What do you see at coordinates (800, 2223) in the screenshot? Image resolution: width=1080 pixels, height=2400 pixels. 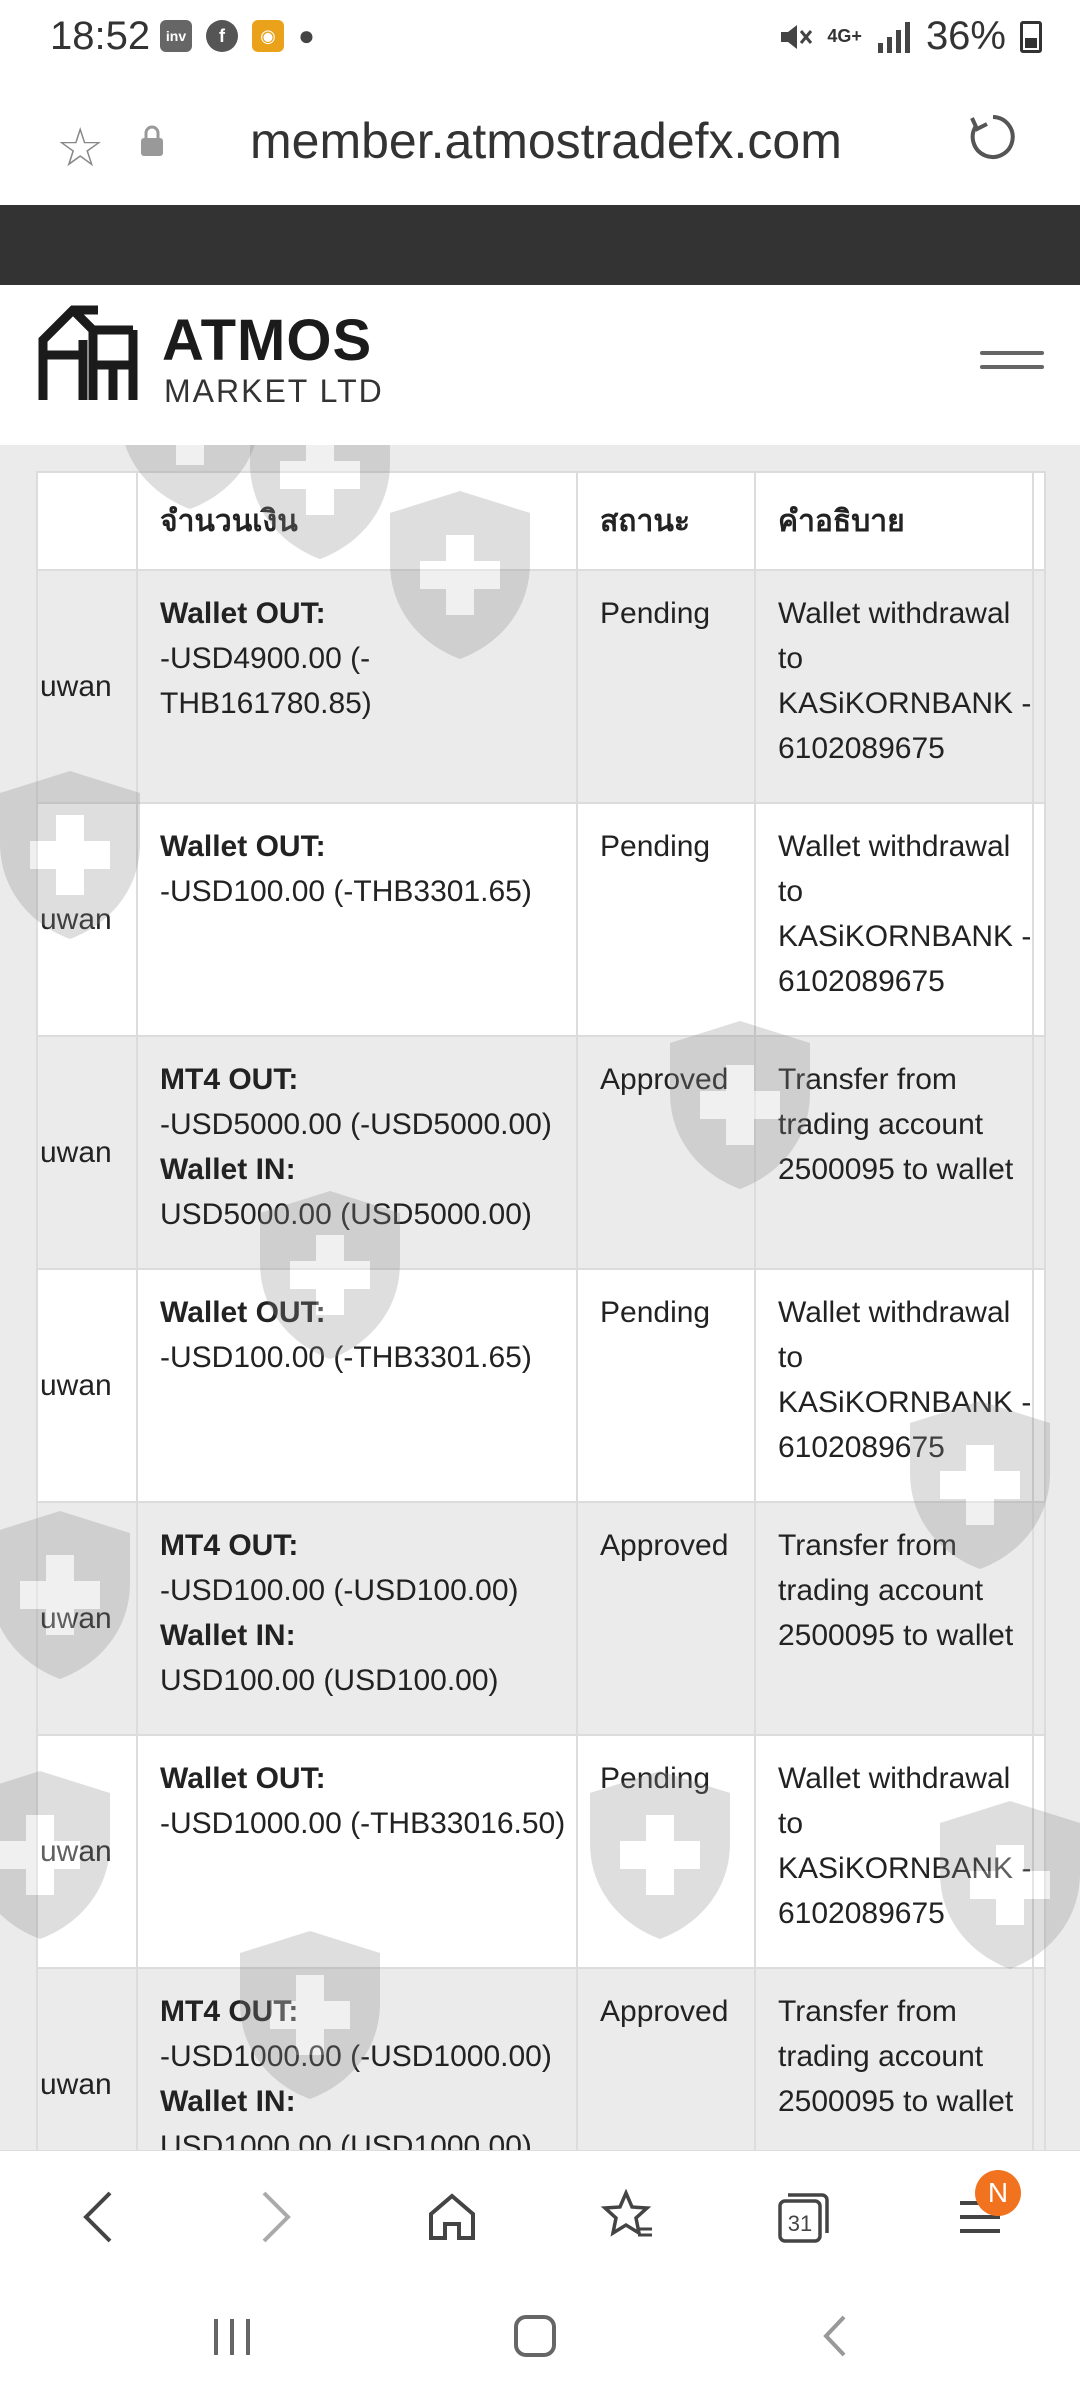 I see `svg-text: 31` at bounding box center [800, 2223].